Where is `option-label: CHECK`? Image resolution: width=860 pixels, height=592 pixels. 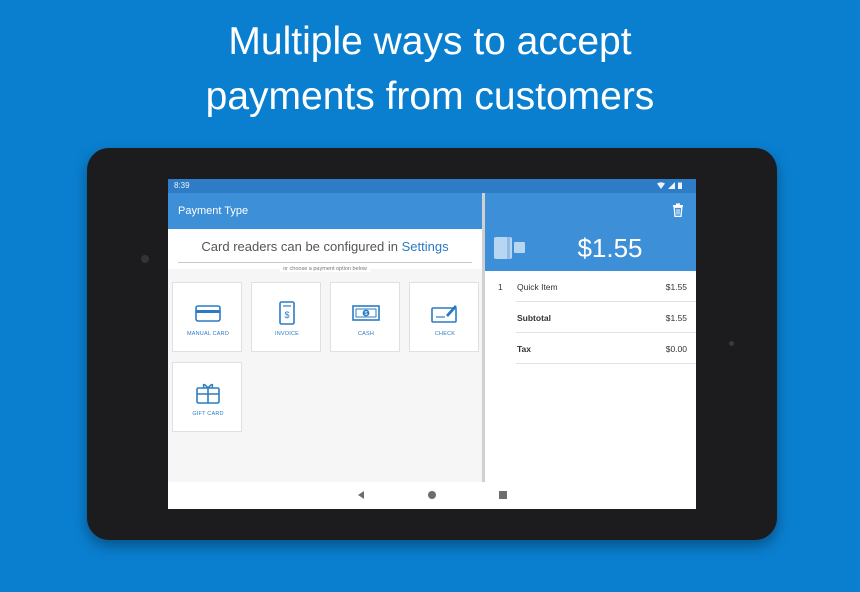 option-label: CHECK is located at coordinates (445, 334).